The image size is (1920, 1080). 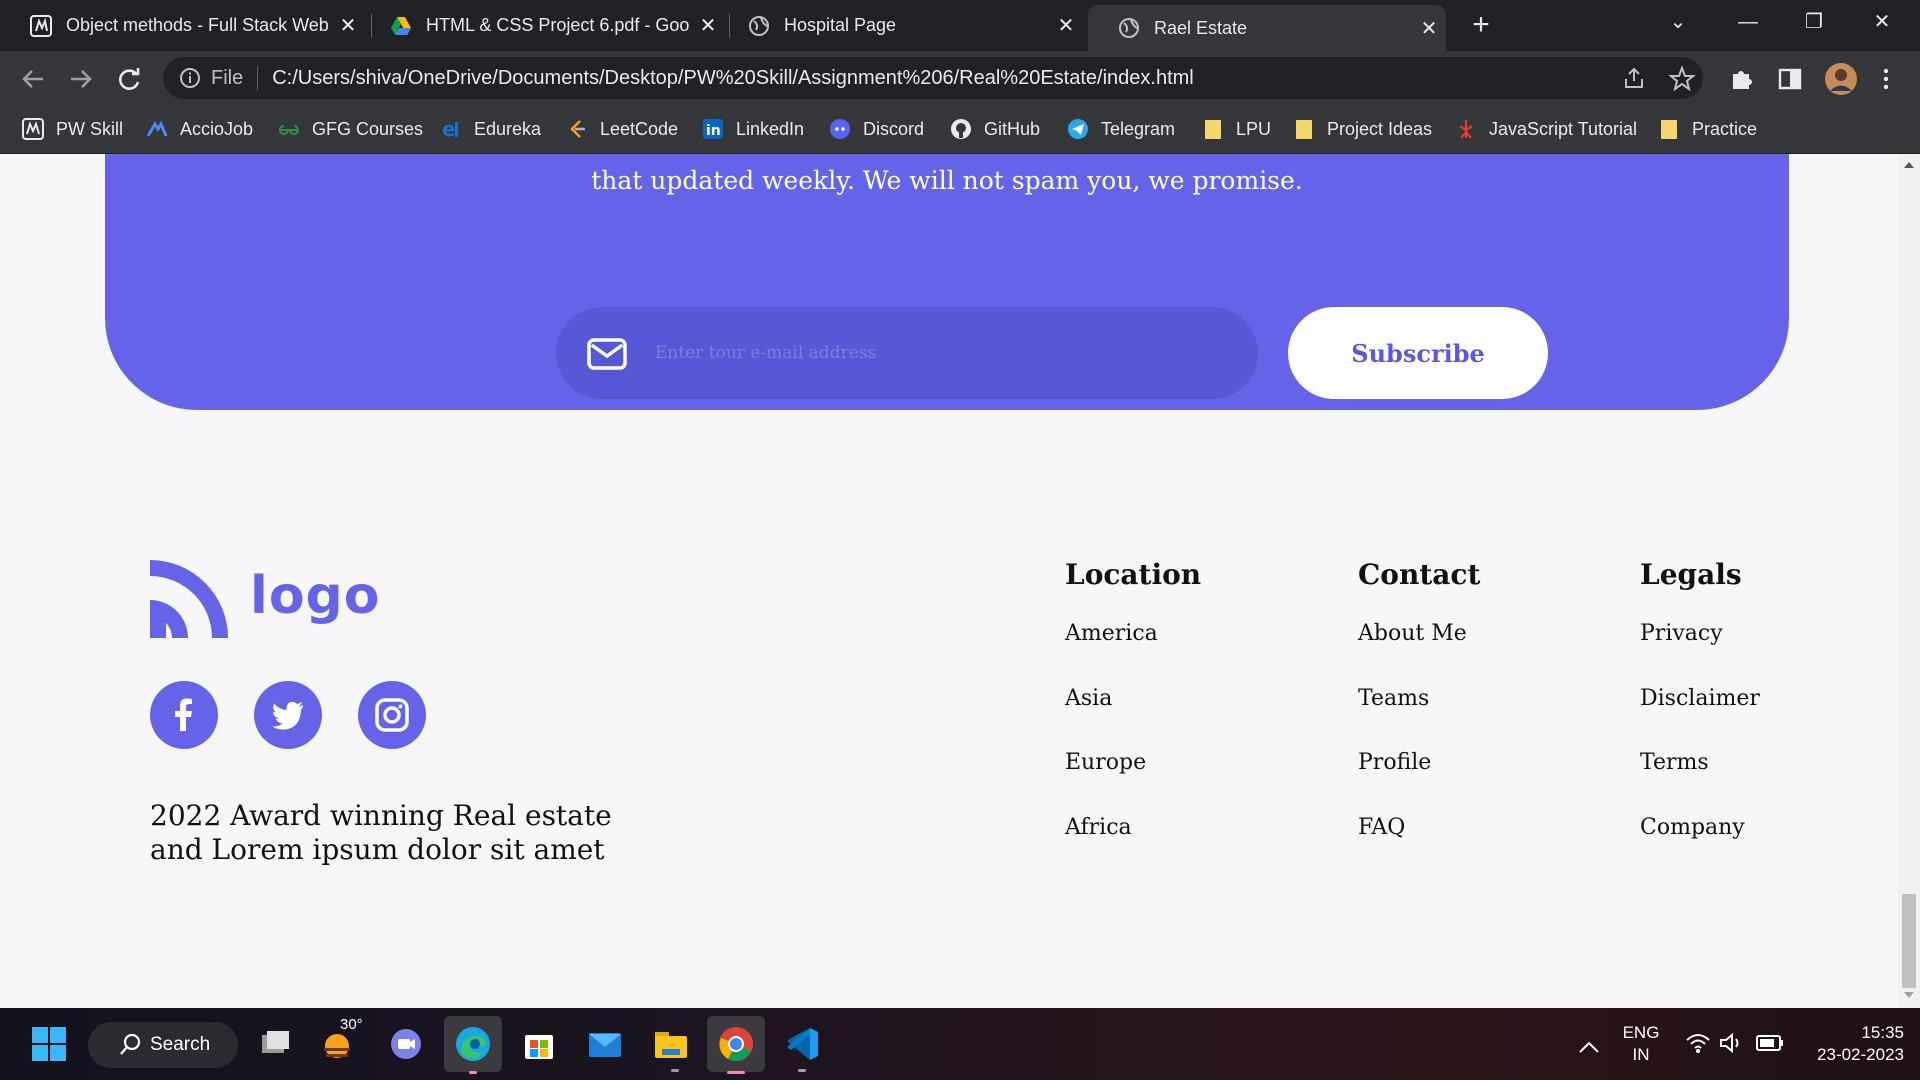 What do you see at coordinates (671, 1046) in the screenshot?
I see `file-explorer-button` at bounding box center [671, 1046].